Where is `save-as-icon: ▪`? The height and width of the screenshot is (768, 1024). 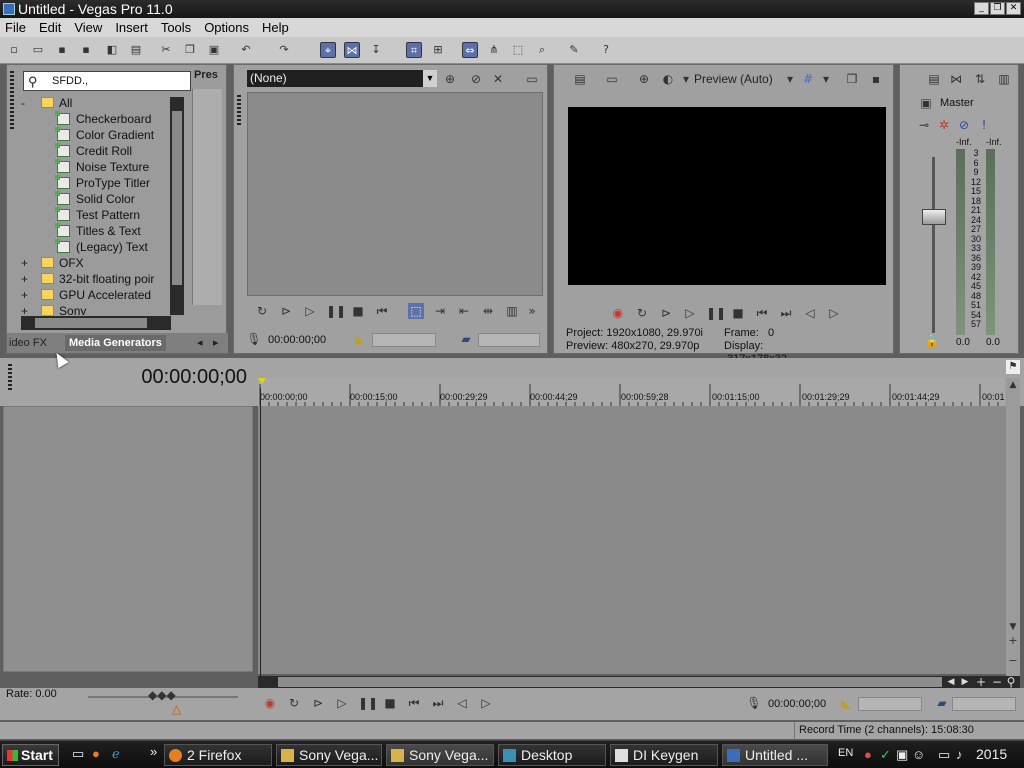 save-as-icon: ▪ is located at coordinates (86, 50).